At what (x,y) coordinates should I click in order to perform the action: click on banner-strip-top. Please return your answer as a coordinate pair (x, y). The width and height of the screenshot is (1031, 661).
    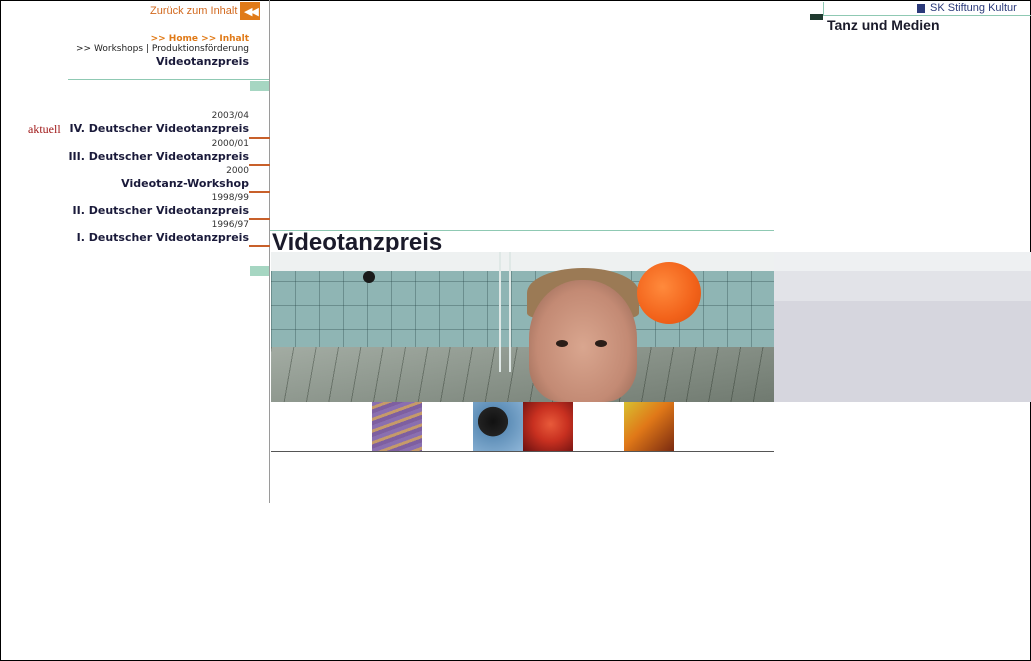
    Looking at the image, I should click on (902, 261).